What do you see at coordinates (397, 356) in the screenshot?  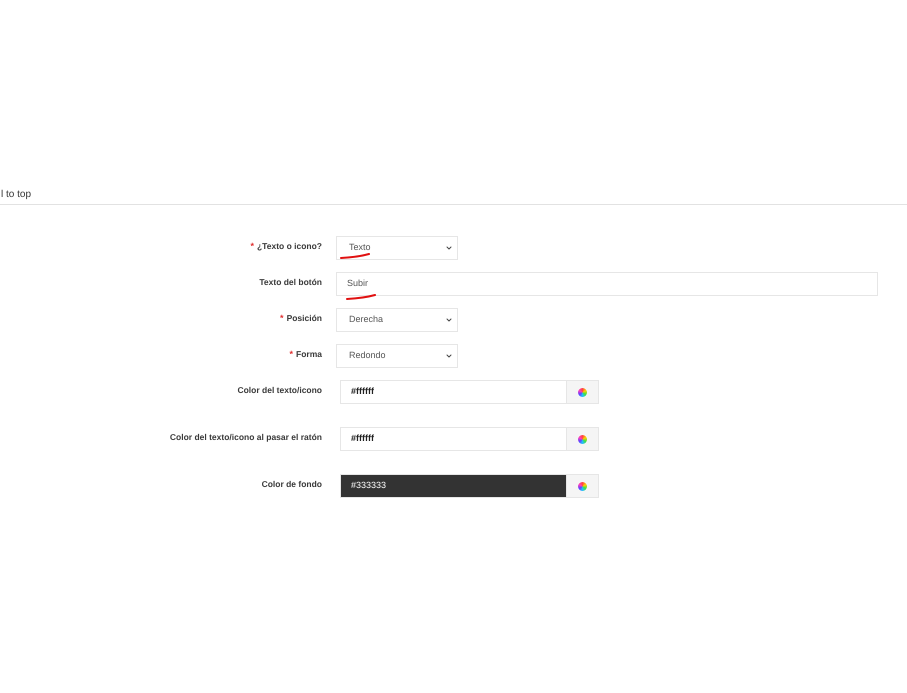 I see `select-field: Redondo` at bounding box center [397, 356].